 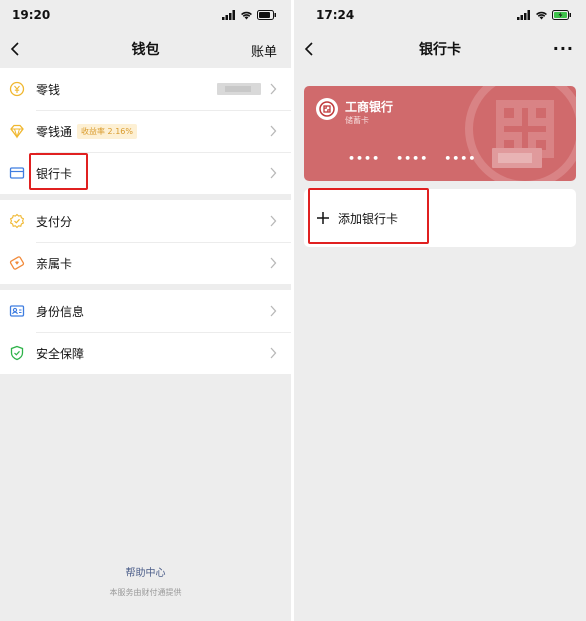 What do you see at coordinates (327, 109) in the screenshot?
I see `icbc-logo-icon` at bounding box center [327, 109].